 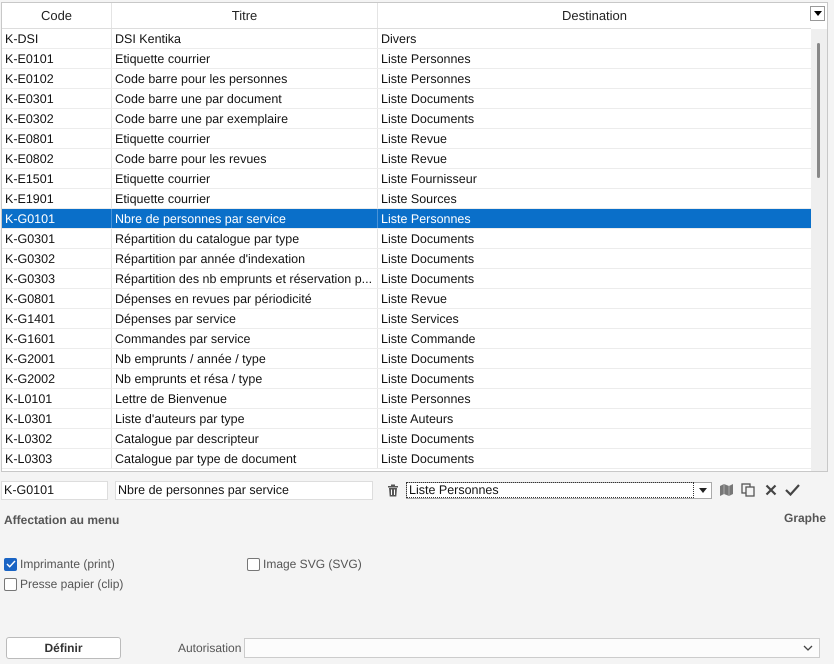 What do you see at coordinates (808, 648) in the screenshot?
I see `chevron-icon` at bounding box center [808, 648].